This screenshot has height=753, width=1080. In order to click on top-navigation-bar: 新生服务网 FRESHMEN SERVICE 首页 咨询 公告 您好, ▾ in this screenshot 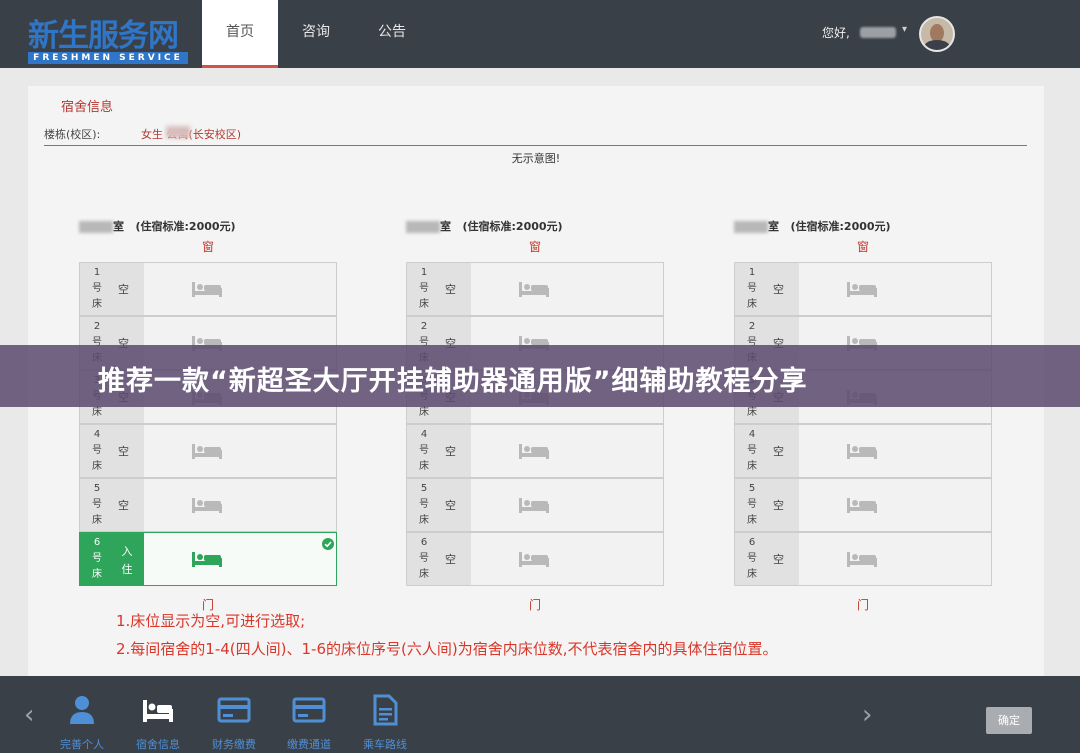, I will do `click(540, 34)`.